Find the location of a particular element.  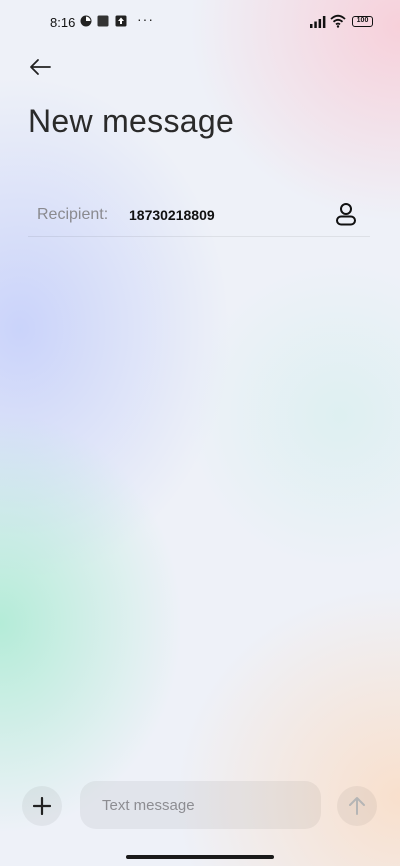

recipient-field: Recipient: 18730218809 is located at coordinates (199, 214).